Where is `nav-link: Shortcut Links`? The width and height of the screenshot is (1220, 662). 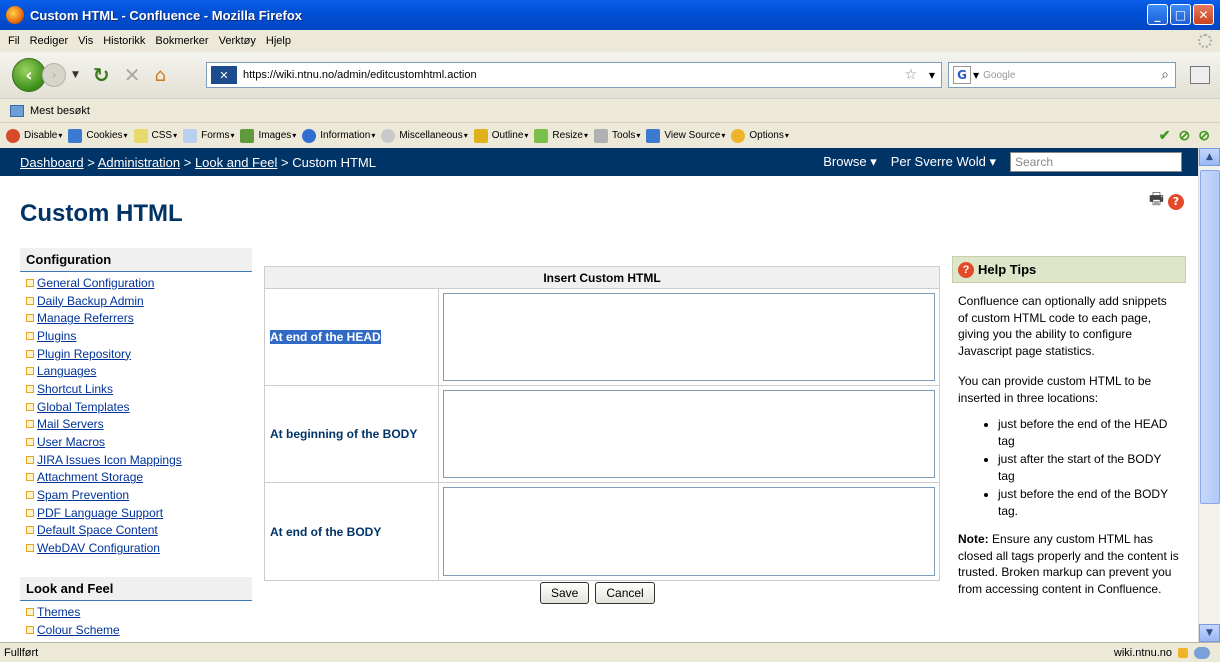
nav-link: Shortcut Links is located at coordinates (75, 389).